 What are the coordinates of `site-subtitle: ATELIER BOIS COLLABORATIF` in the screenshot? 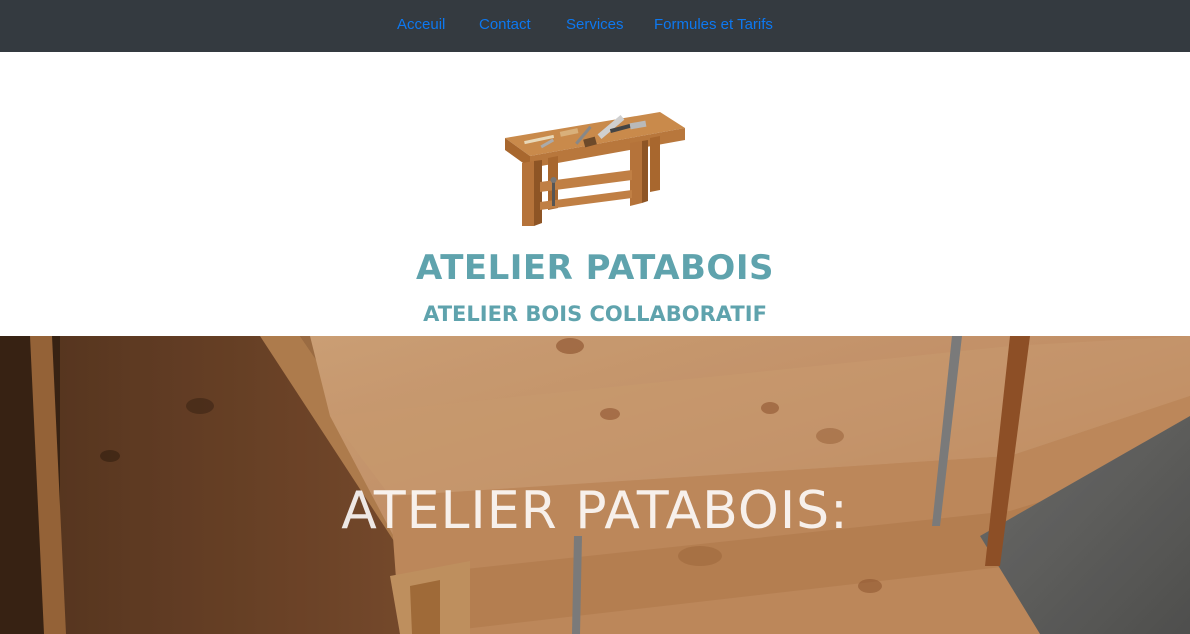 It's located at (595, 314).